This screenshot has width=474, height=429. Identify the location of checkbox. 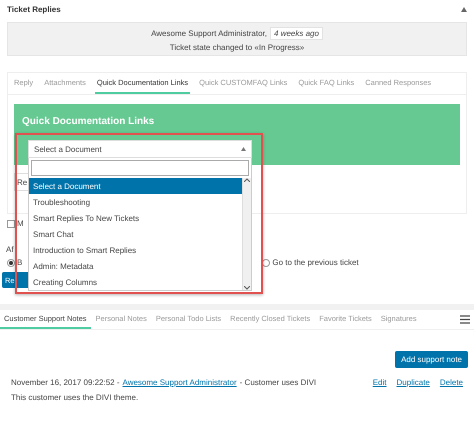
(11, 224).